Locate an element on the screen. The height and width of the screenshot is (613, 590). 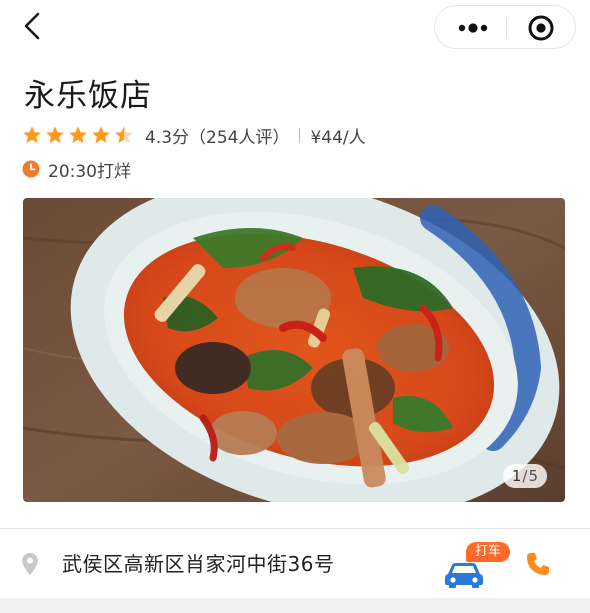
rating-row: 4.3分（254人评） ¥44/人 is located at coordinates (194, 135).